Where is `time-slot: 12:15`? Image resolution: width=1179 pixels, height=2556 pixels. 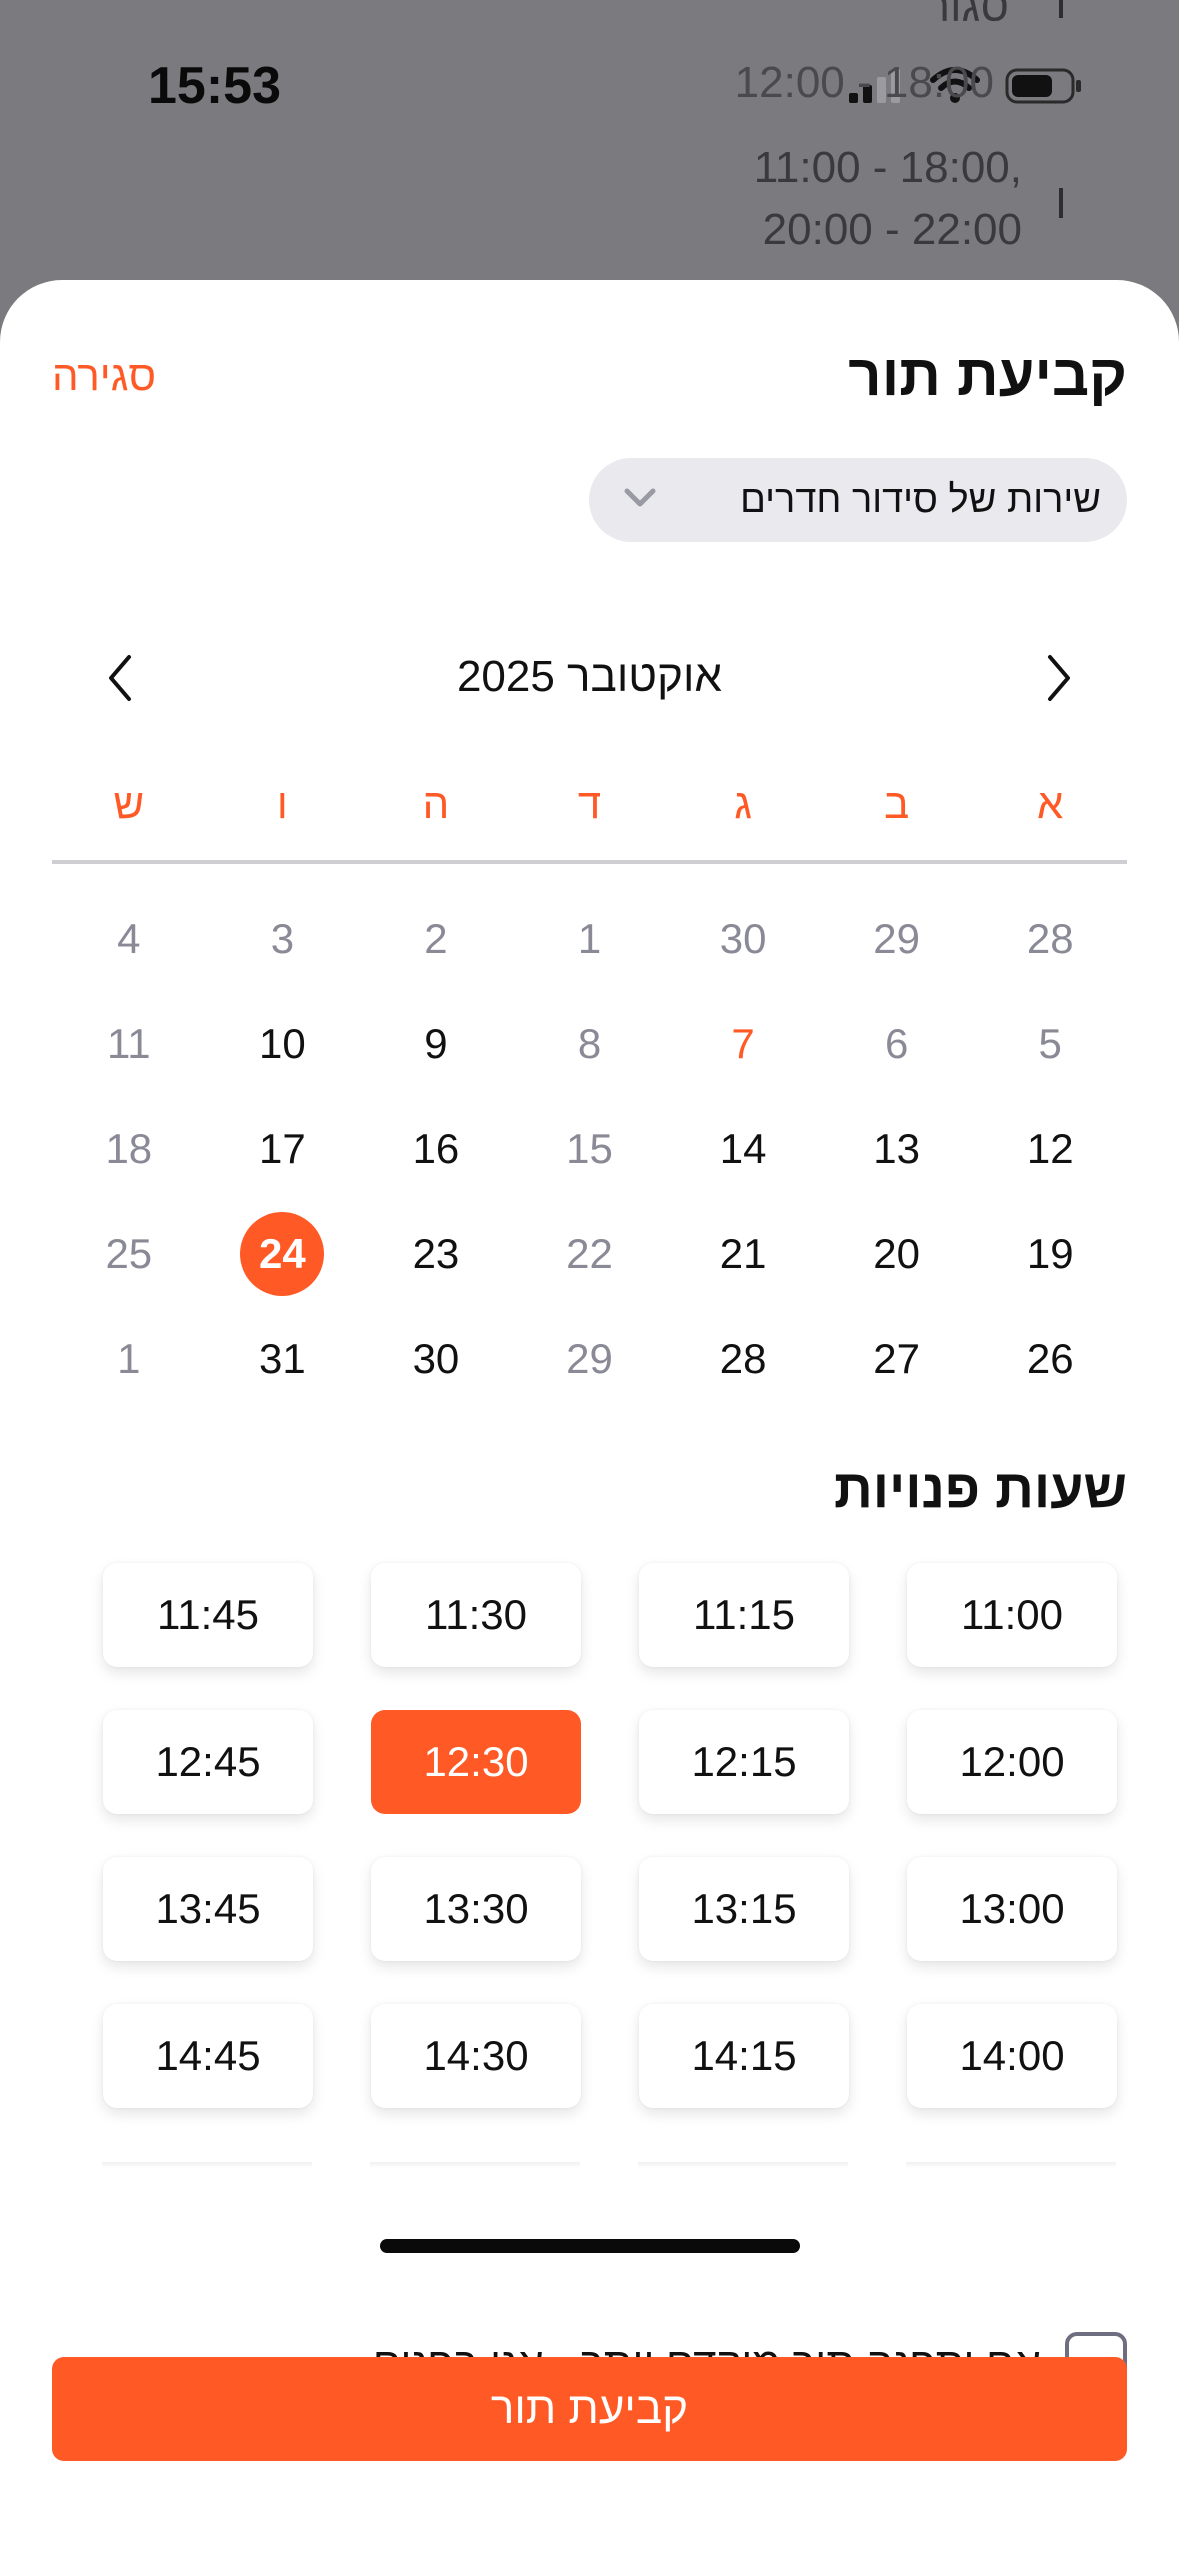
time-slot: 12:15 is located at coordinates (744, 1762).